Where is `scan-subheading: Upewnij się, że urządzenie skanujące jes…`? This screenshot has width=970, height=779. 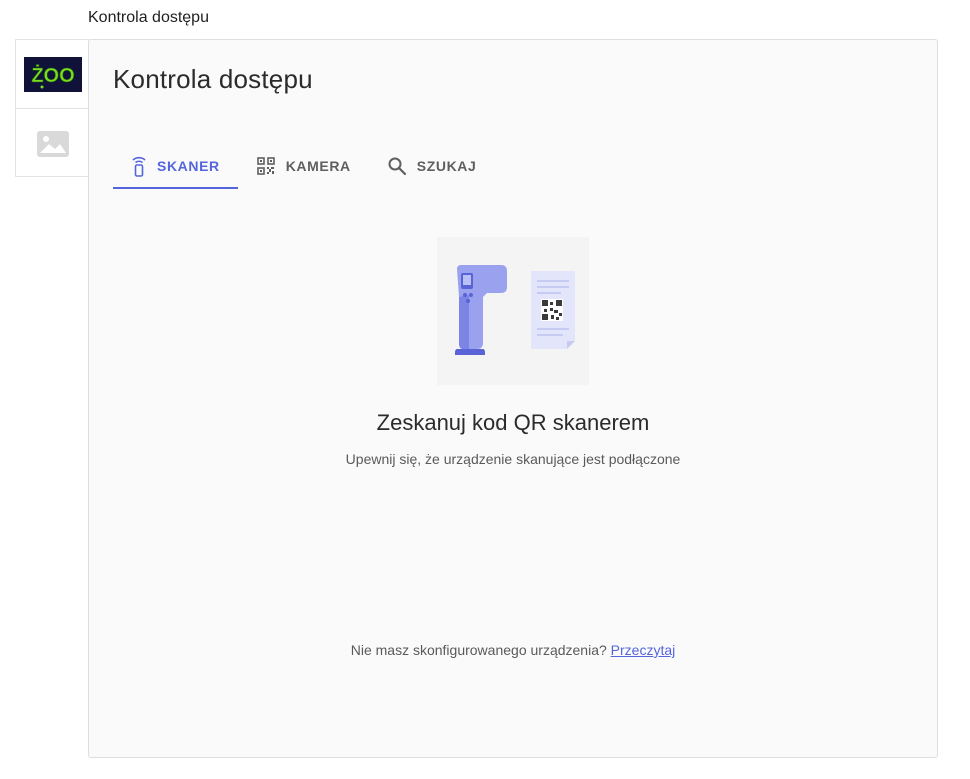 scan-subheading: Upewnij się, że urządzenie skanujące jes… is located at coordinates (513, 459).